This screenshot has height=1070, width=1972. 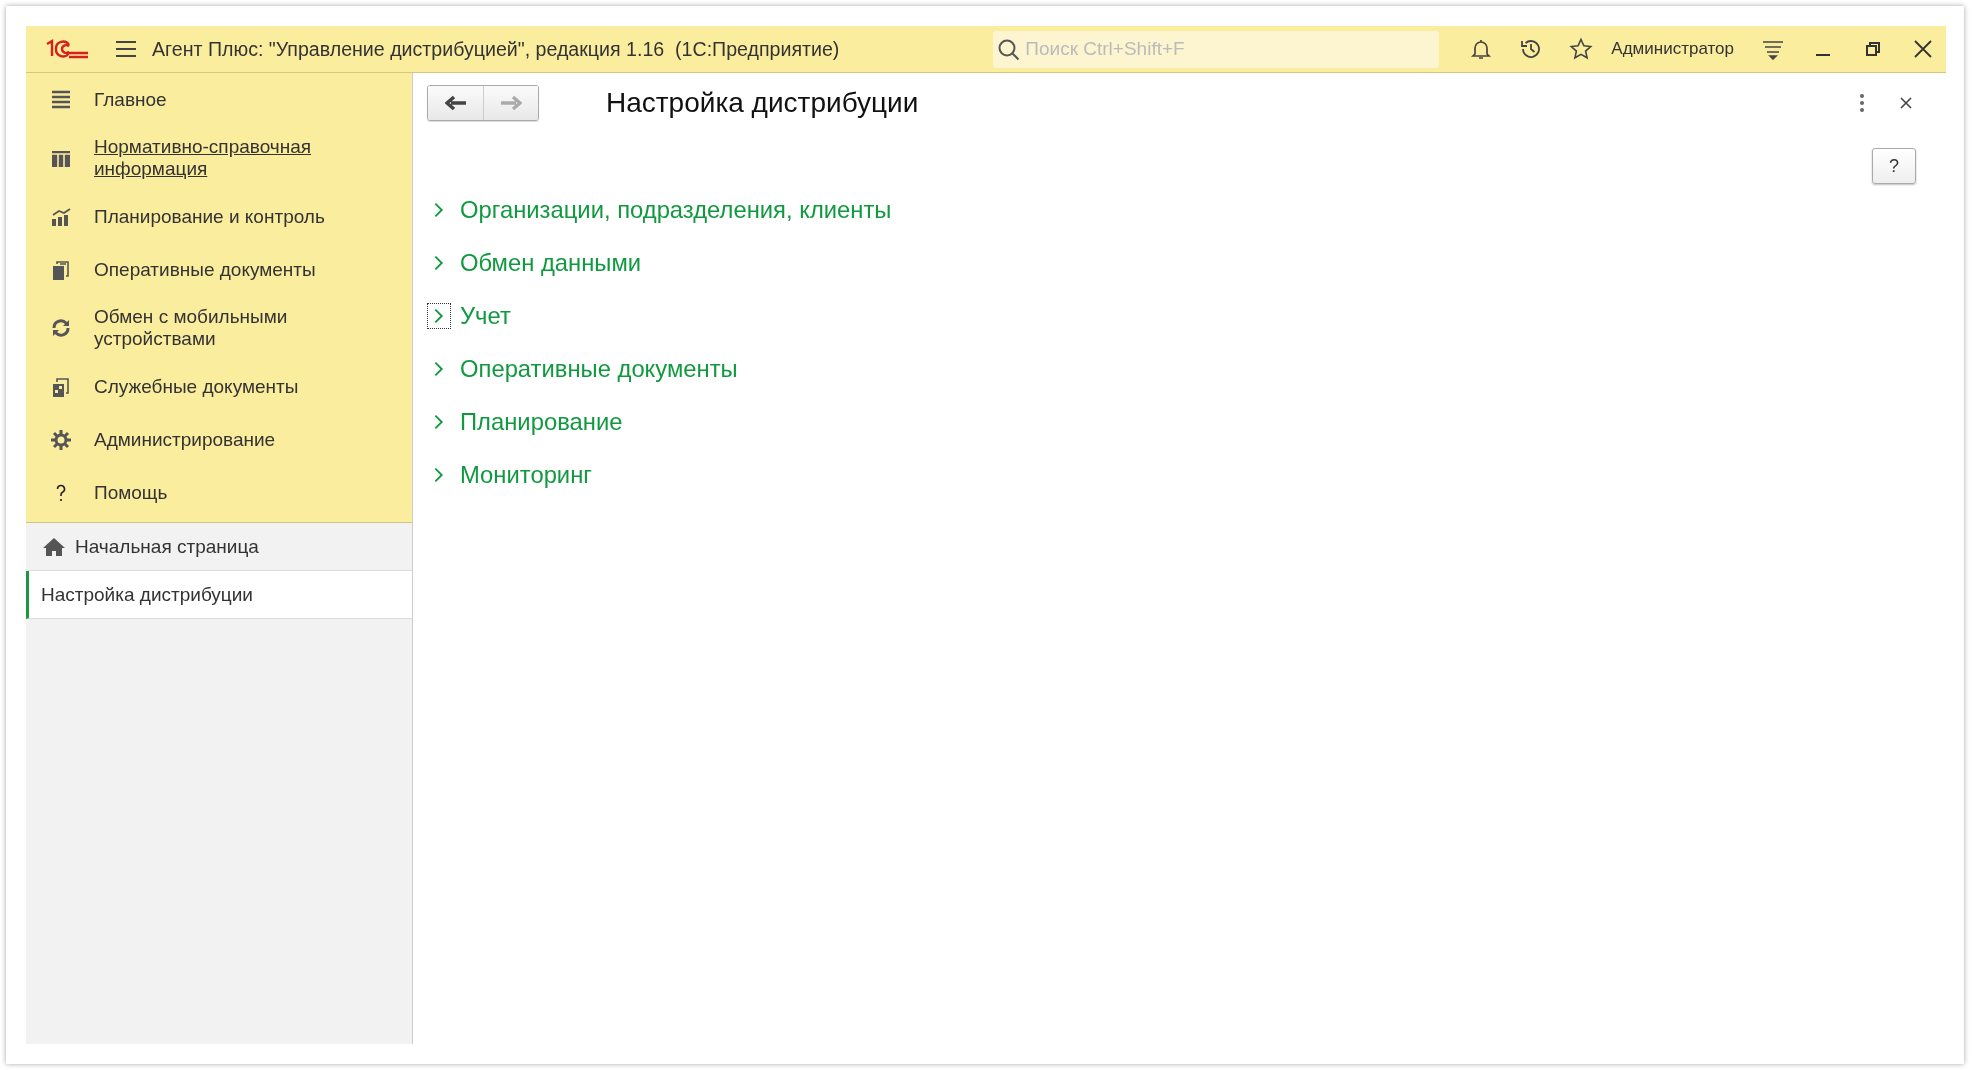 What do you see at coordinates (1581, 49) in the screenshot?
I see `star-icon` at bounding box center [1581, 49].